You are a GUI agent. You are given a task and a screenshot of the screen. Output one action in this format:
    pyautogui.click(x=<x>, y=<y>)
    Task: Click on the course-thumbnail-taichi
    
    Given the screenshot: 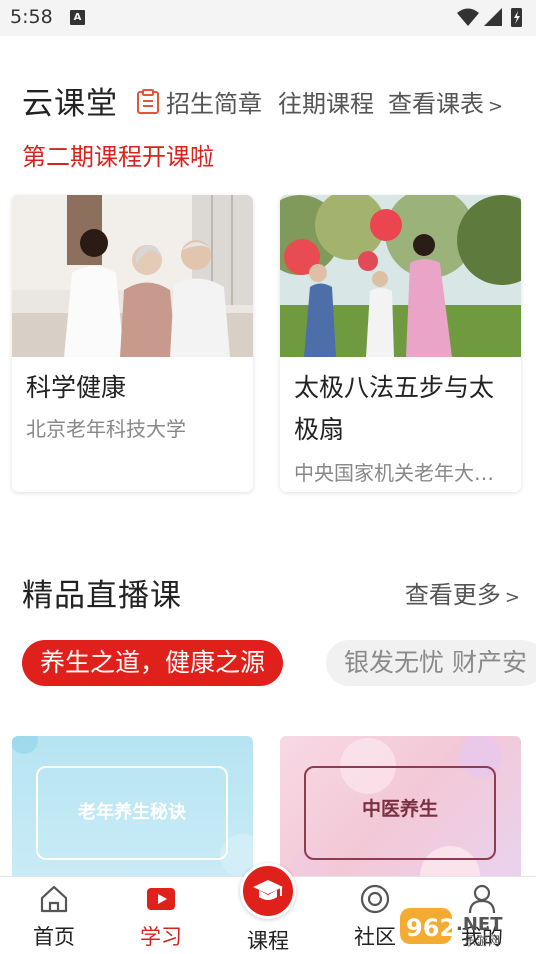 What is the action you would take?
    pyautogui.click(x=400, y=276)
    